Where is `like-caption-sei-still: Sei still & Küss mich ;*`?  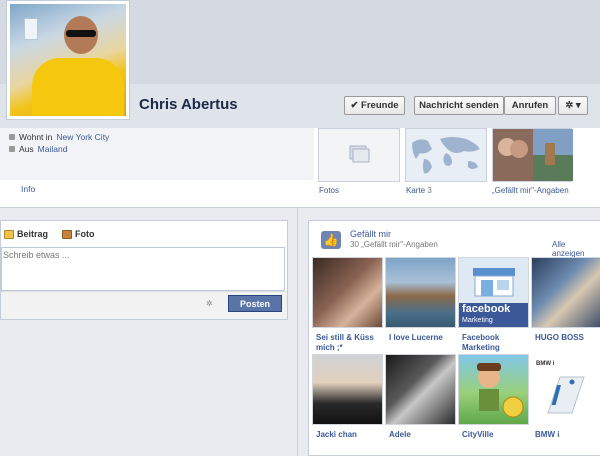 like-caption-sei-still: Sei still & Küss mich ;* is located at coordinates (349, 343).